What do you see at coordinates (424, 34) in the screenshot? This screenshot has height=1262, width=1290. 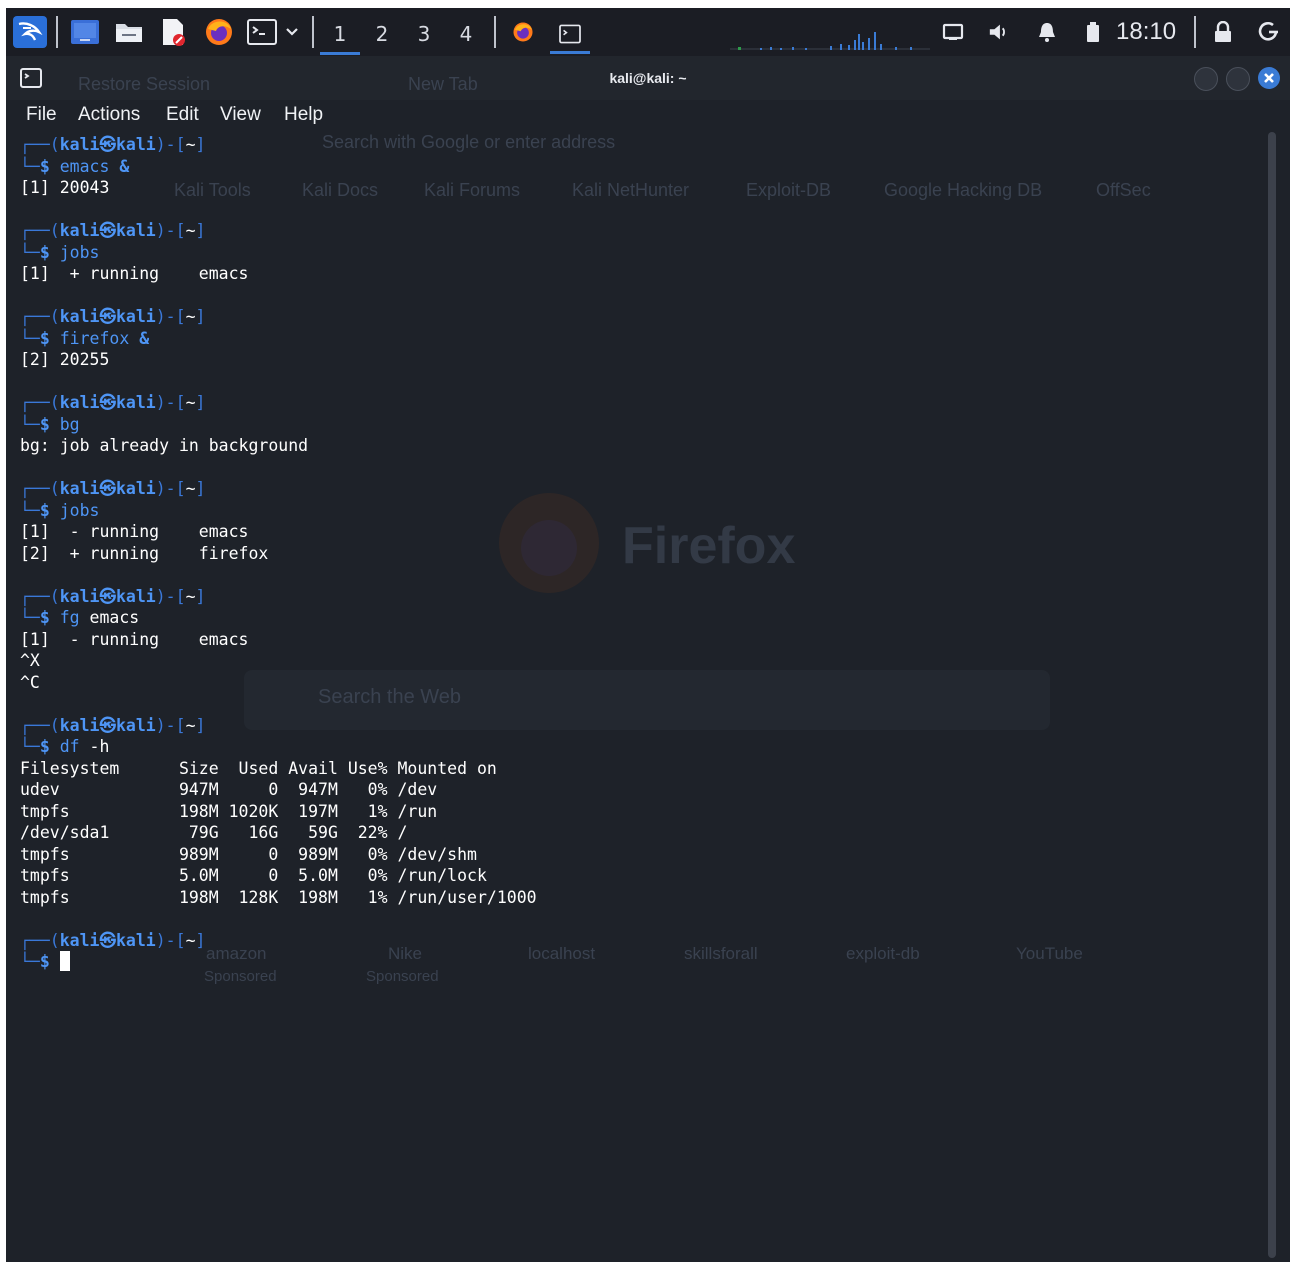 I see `workspace-3: 3` at bounding box center [424, 34].